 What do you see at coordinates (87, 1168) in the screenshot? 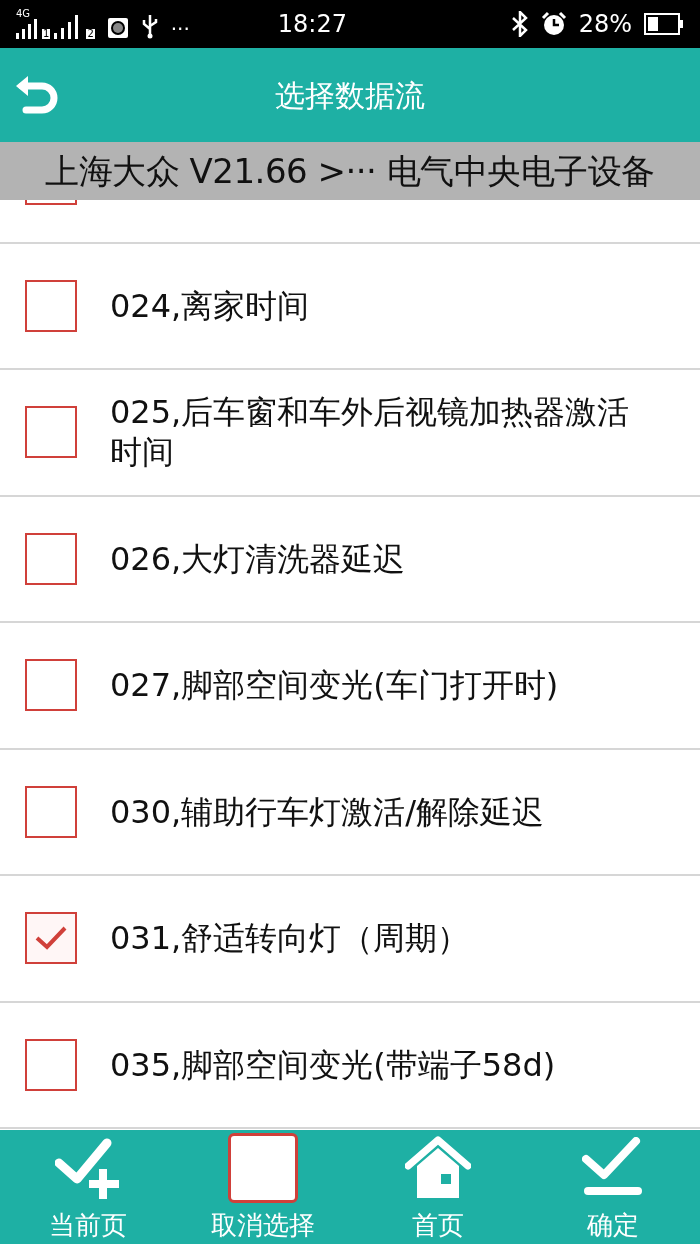
I see `check-plus-icon` at bounding box center [87, 1168].